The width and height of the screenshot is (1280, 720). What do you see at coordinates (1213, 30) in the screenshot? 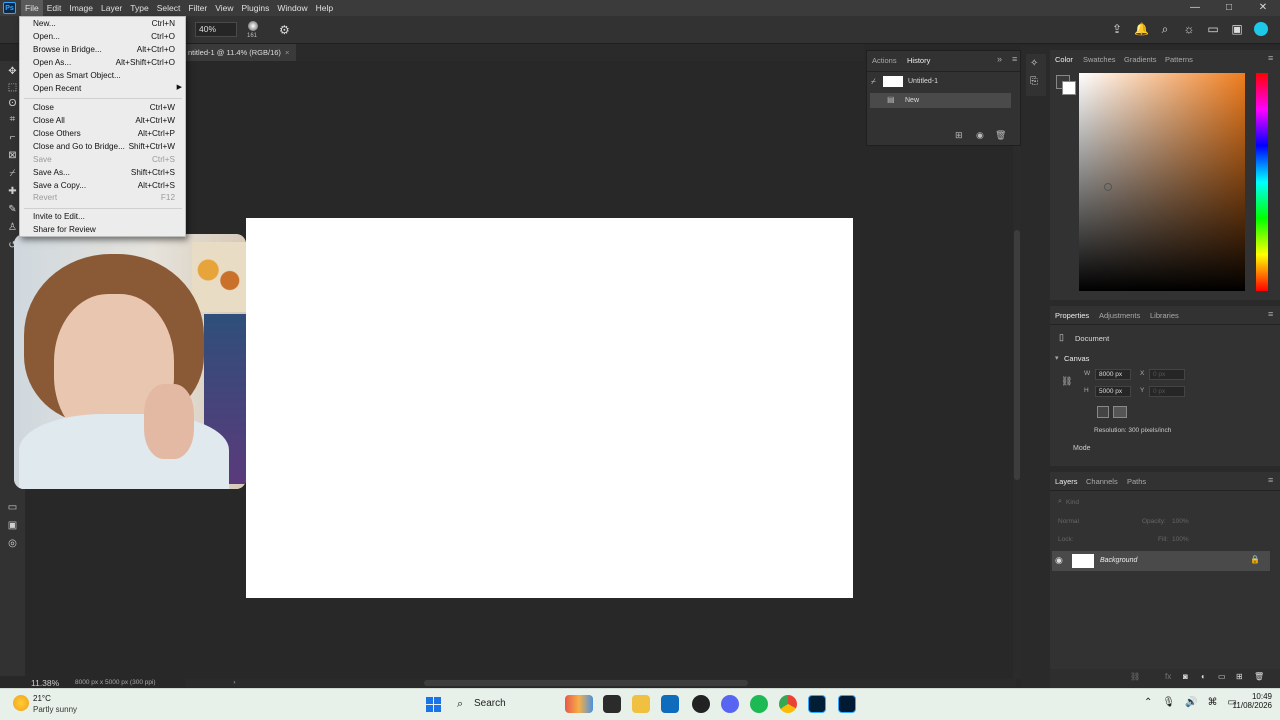
I see `workspace-icon: ▭` at bounding box center [1213, 30].